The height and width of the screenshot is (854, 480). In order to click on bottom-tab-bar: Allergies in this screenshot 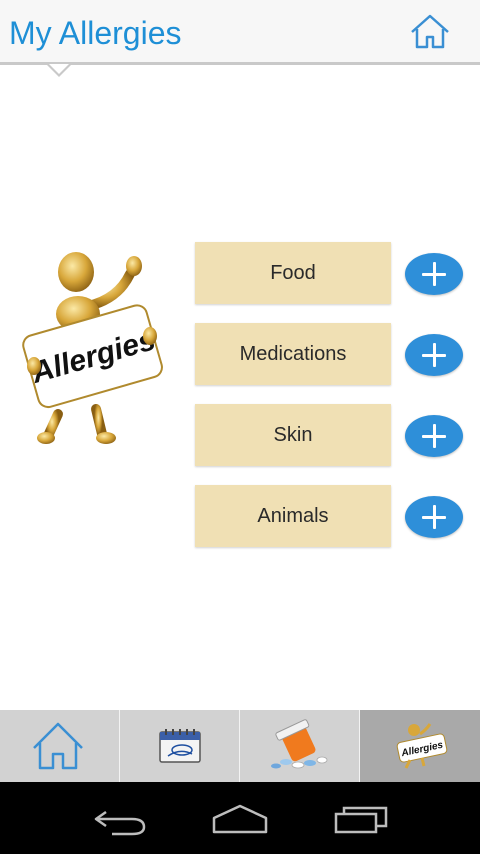, I will do `click(240, 746)`.